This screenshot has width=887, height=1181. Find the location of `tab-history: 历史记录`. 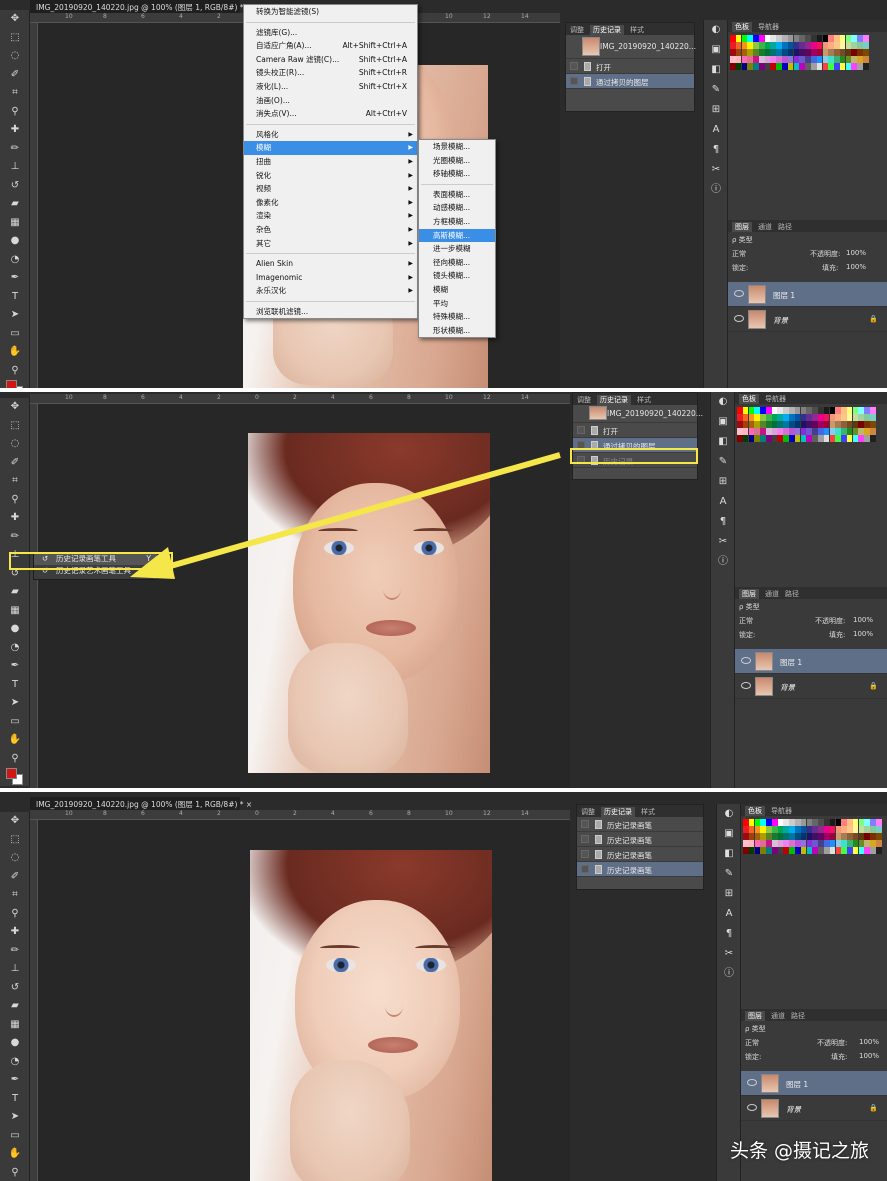

tab-history: 历史记录 is located at coordinates (607, 30).